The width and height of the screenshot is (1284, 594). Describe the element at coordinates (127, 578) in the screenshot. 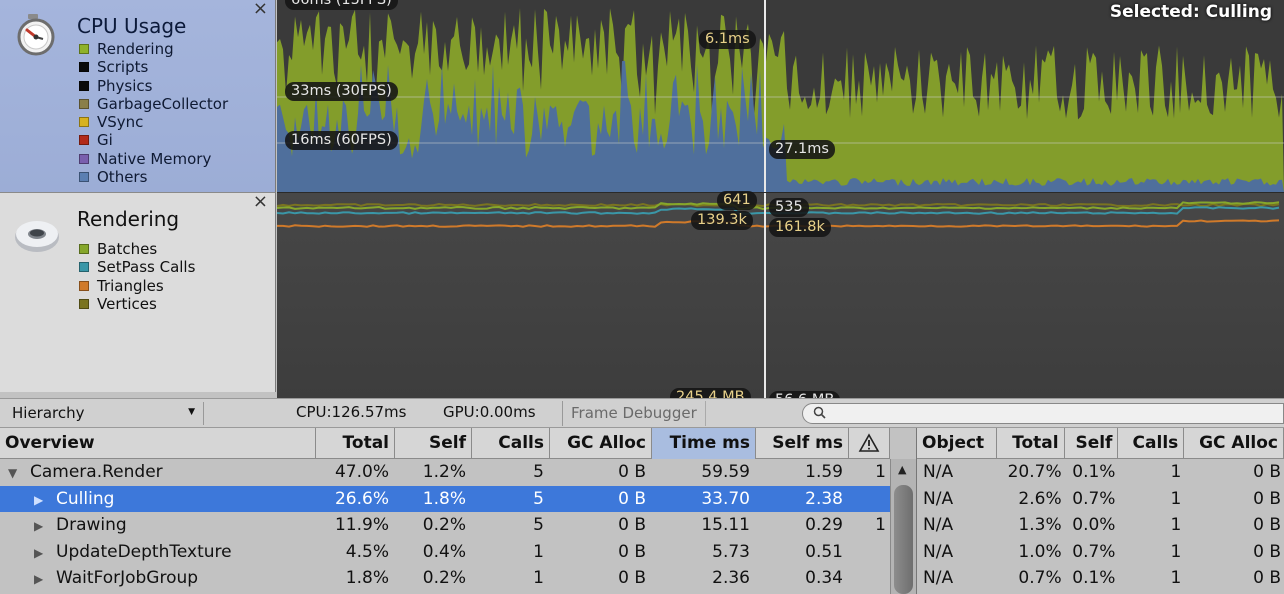

I see `row-name: WaitForJobGroup` at that location.